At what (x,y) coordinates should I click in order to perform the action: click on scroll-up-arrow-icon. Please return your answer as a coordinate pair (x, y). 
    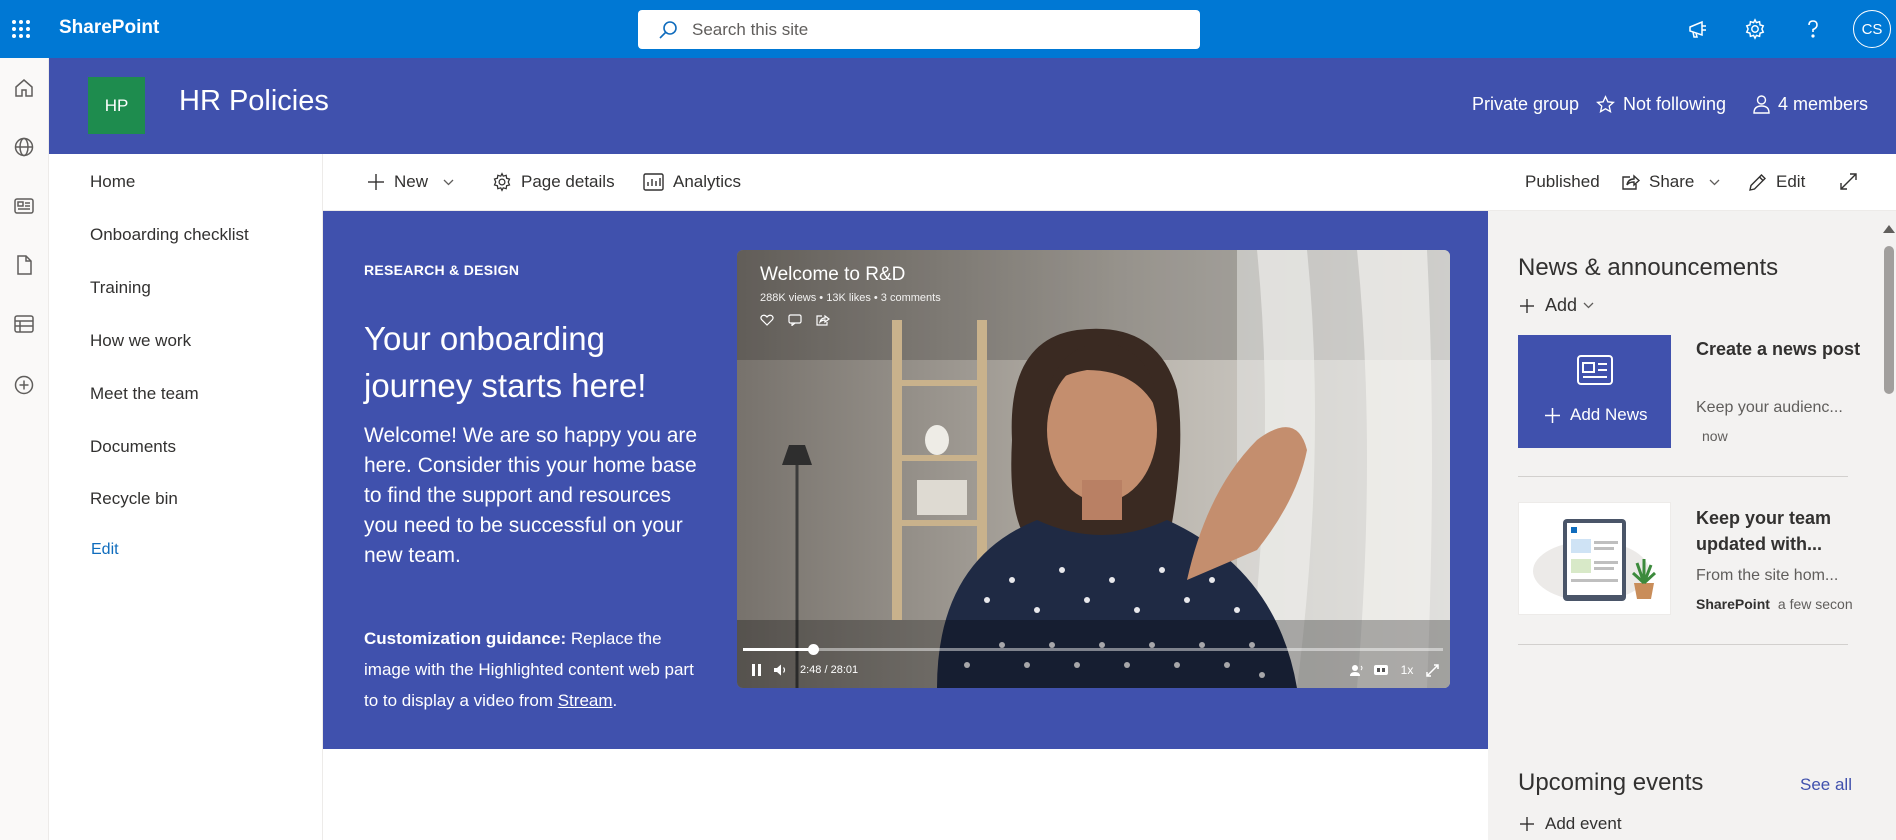
    Looking at the image, I should click on (1889, 229).